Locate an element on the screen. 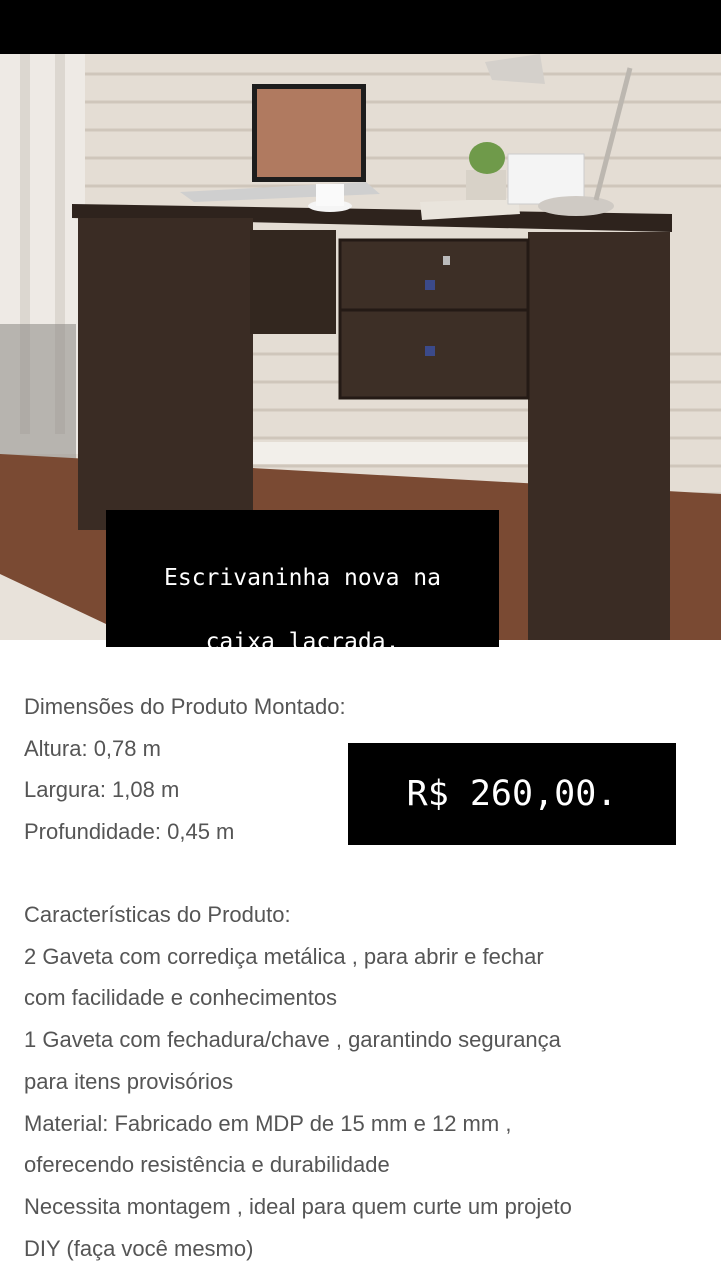  feature-line: para itens provisórios is located at coordinates (129, 1081).